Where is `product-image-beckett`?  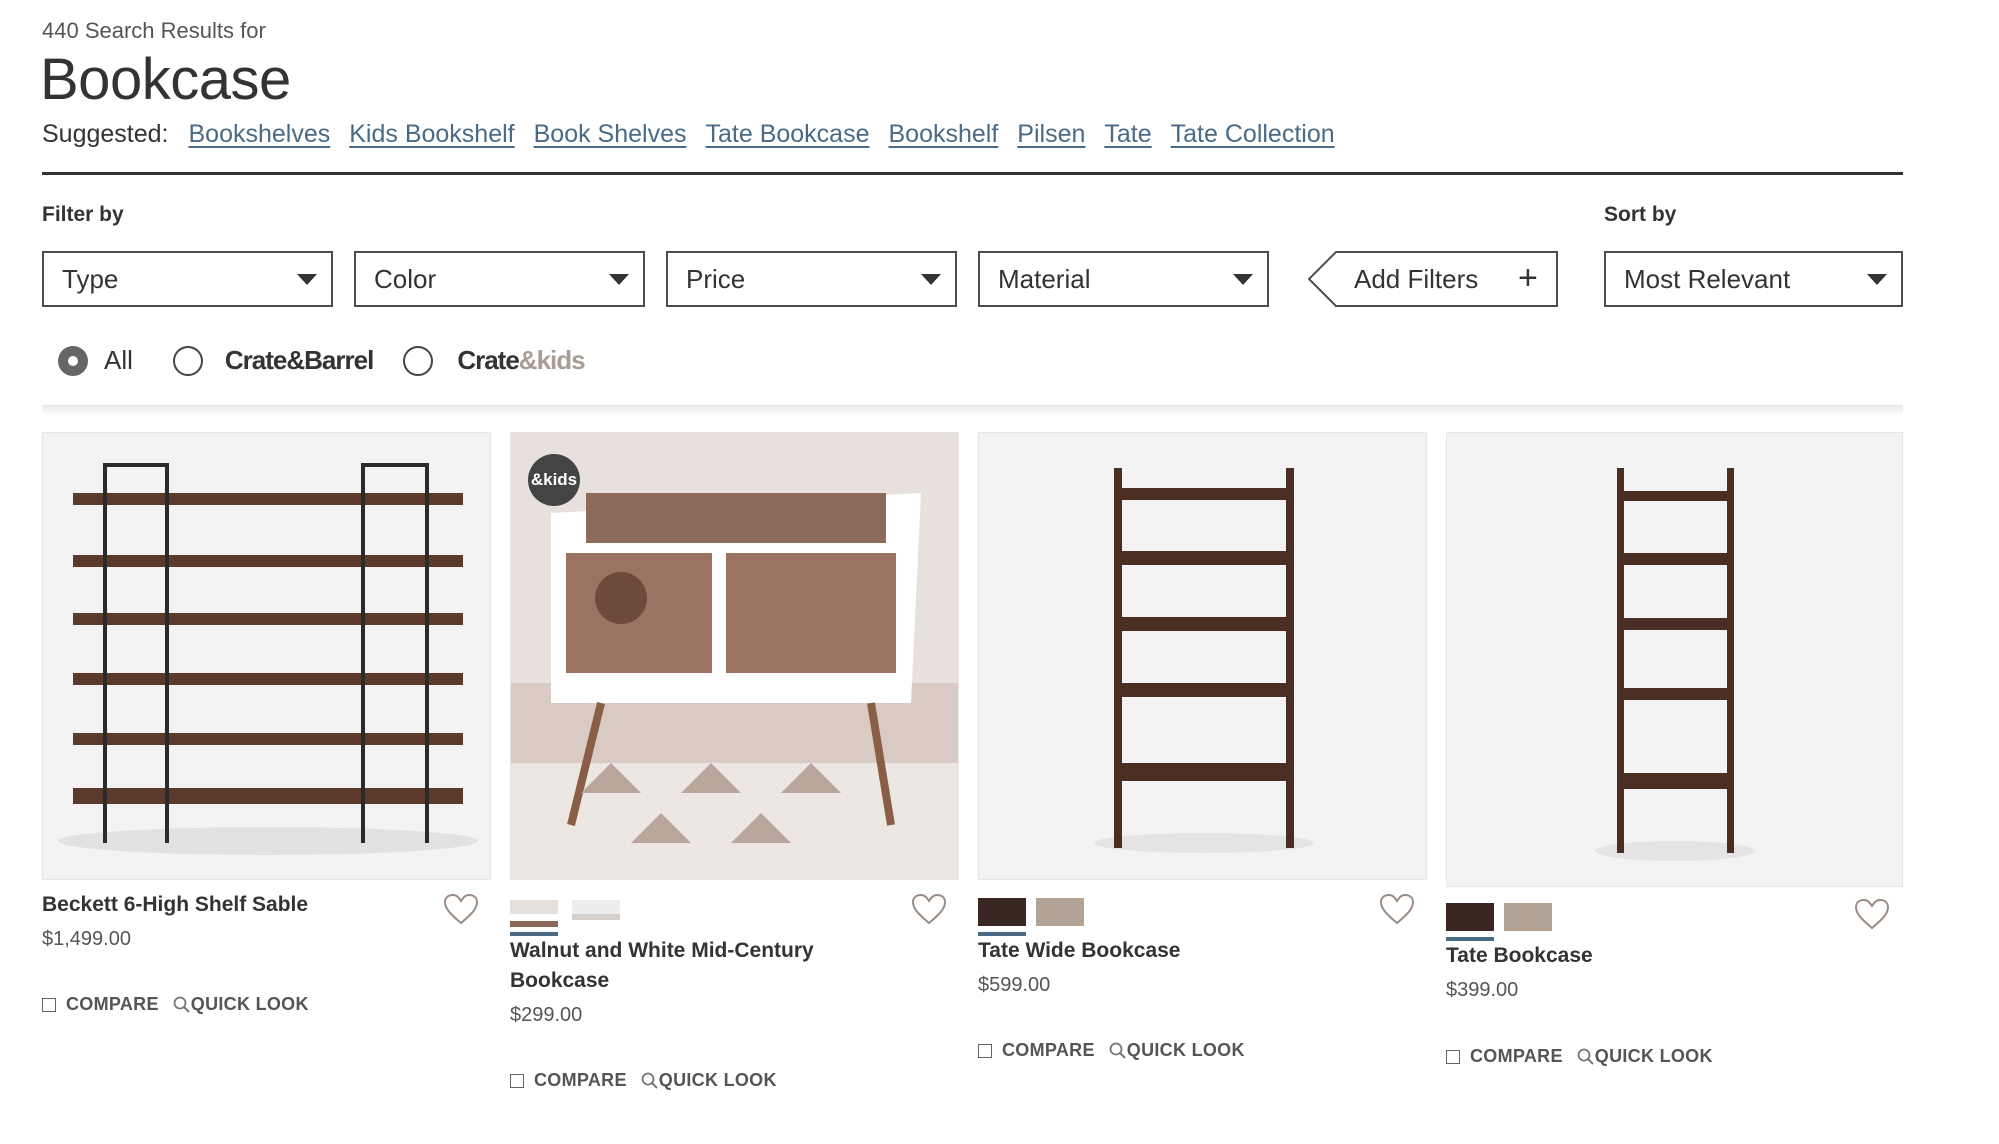
product-image-beckett is located at coordinates (266, 656).